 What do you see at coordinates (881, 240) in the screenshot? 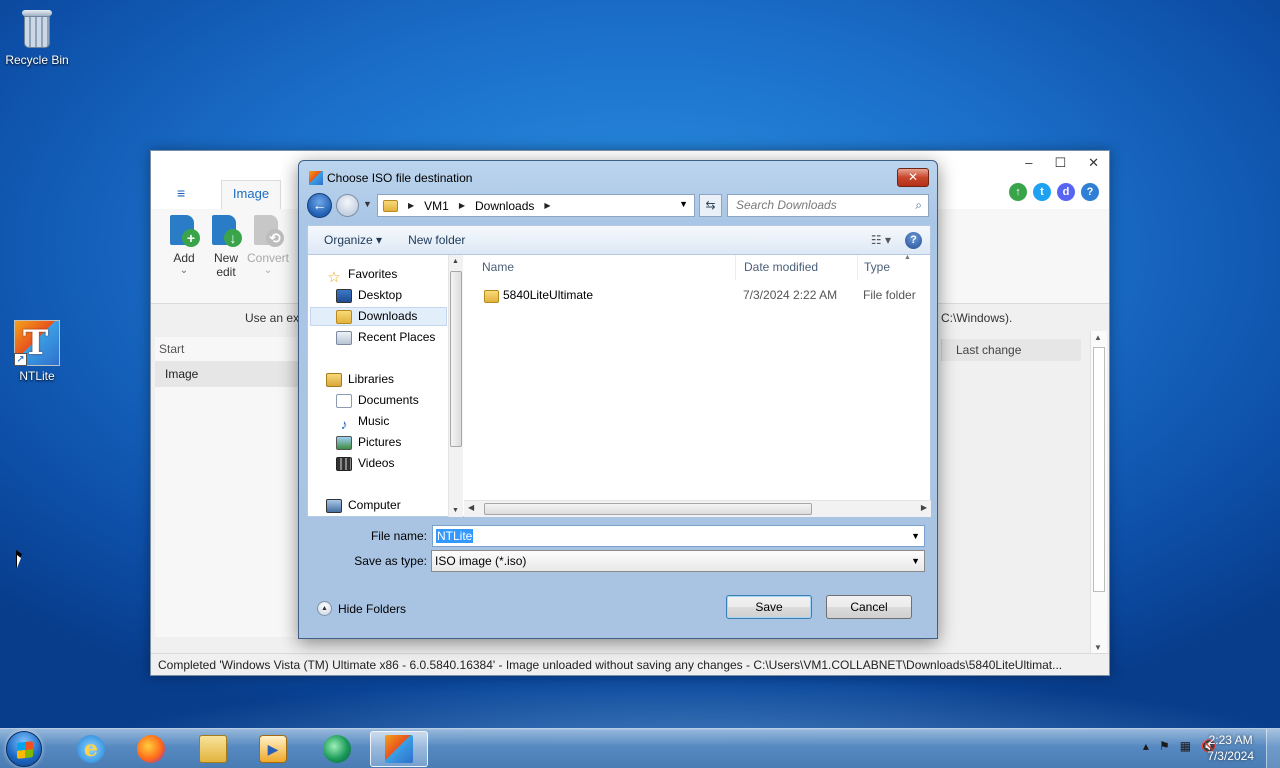
I see `change-view-icon: ☷ ▾` at bounding box center [881, 240].